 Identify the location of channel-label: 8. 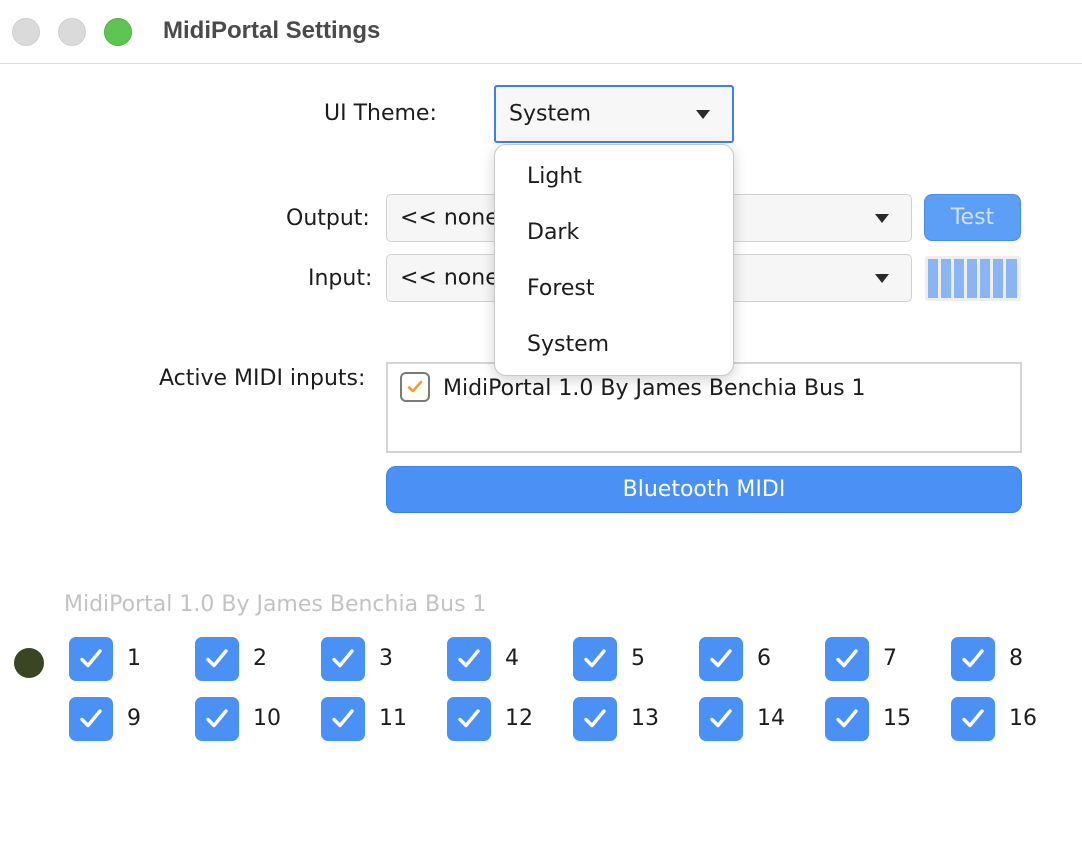
(1016, 658).